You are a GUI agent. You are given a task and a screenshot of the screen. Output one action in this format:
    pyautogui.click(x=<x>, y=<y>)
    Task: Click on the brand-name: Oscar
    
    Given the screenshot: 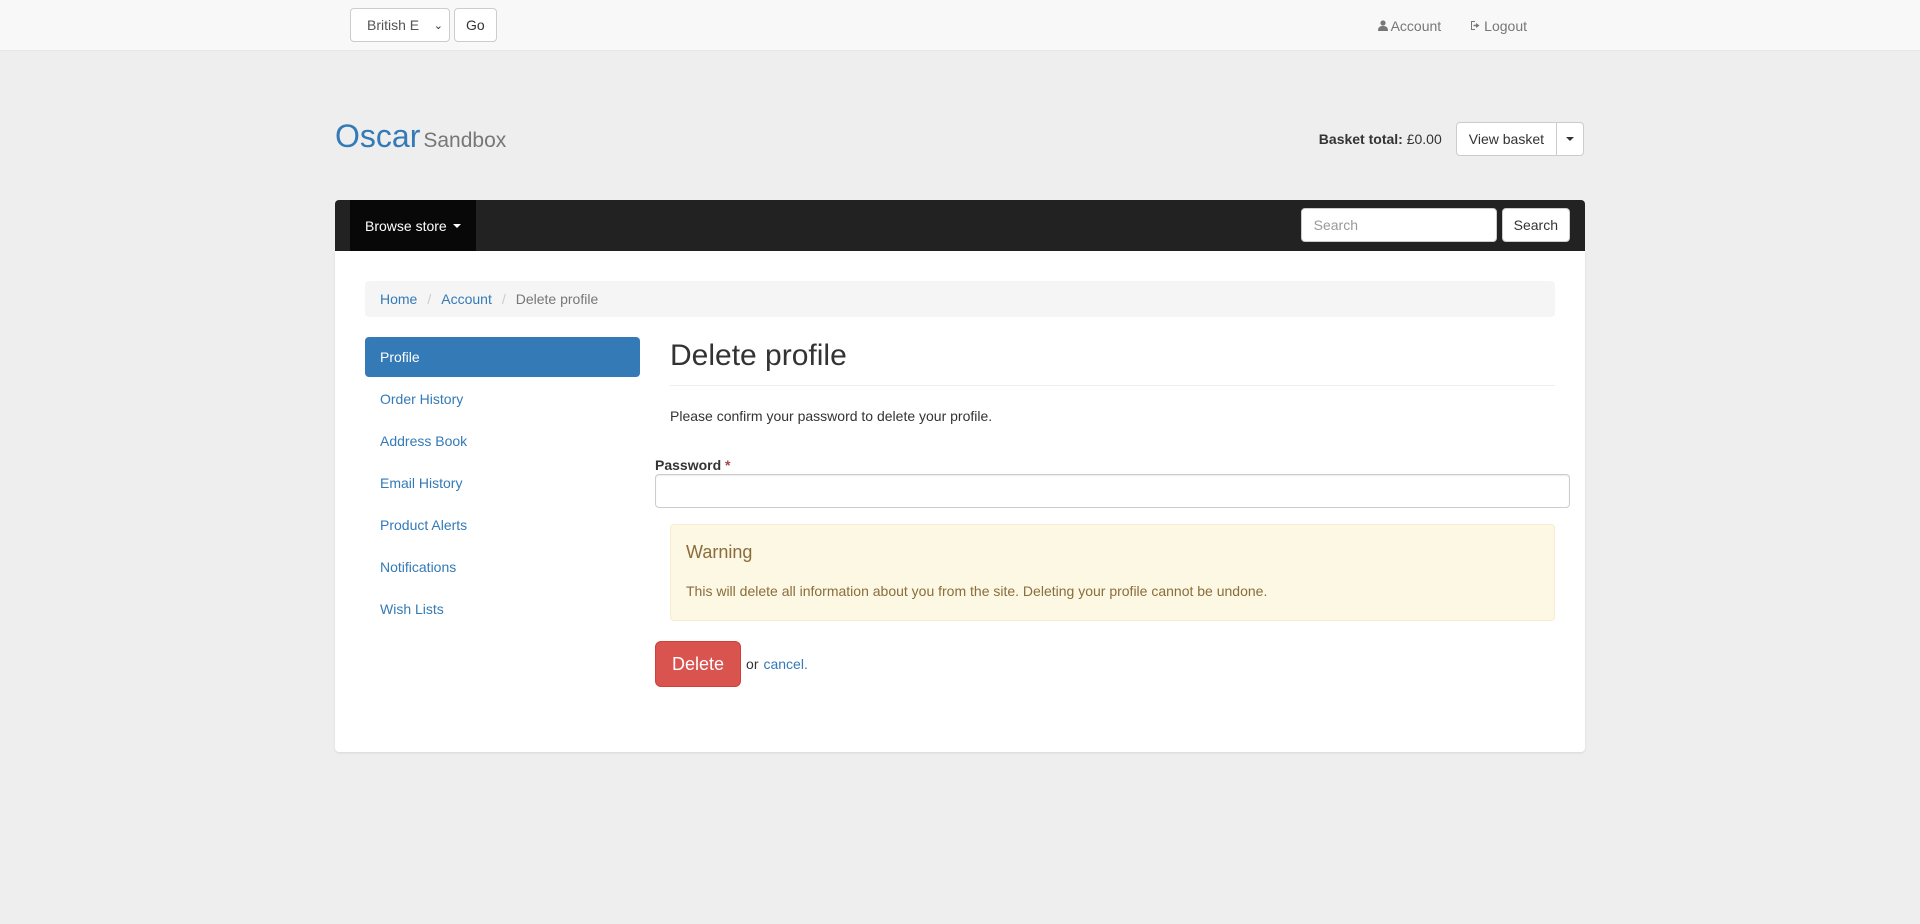 What is the action you would take?
    pyautogui.click(x=378, y=136)
    